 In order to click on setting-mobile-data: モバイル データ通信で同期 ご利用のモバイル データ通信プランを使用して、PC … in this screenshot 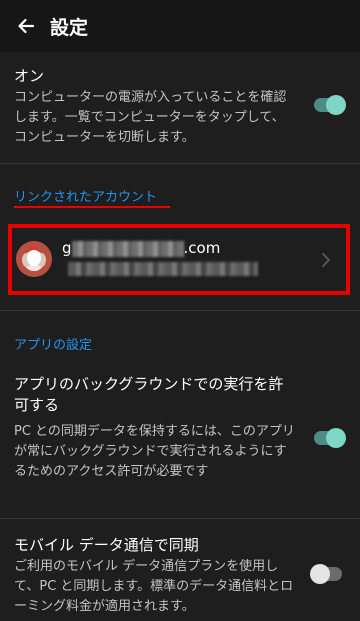, I will do `click(180, 577)`.